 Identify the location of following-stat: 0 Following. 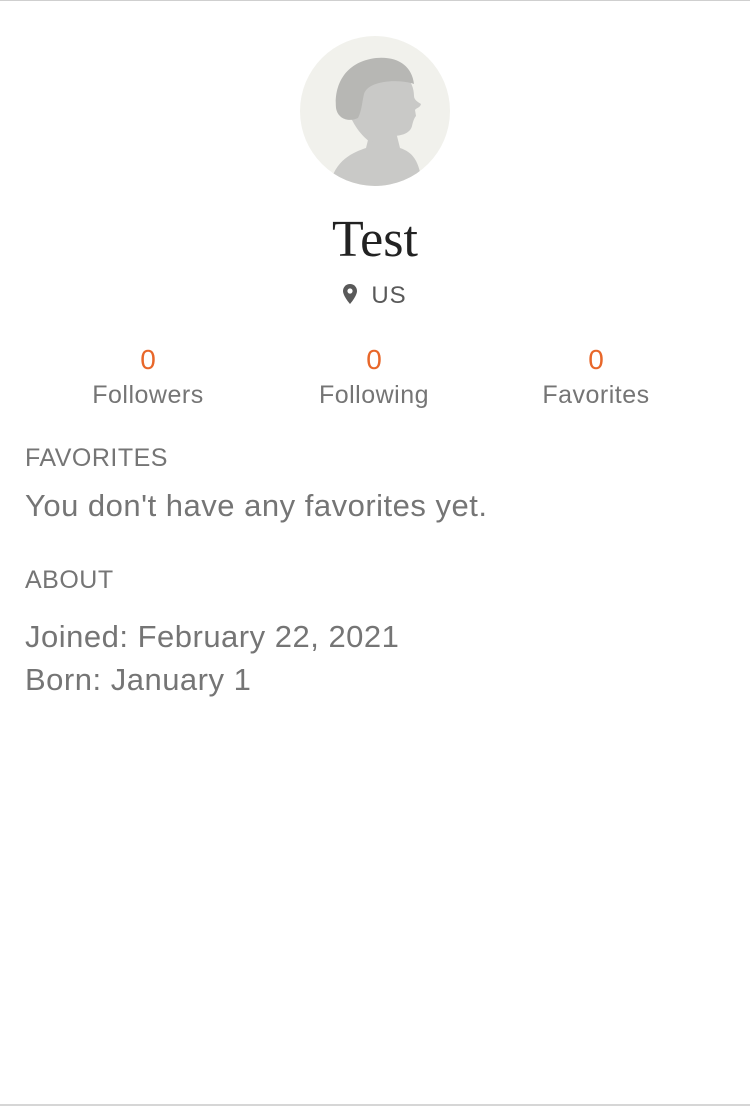
(374, 375).